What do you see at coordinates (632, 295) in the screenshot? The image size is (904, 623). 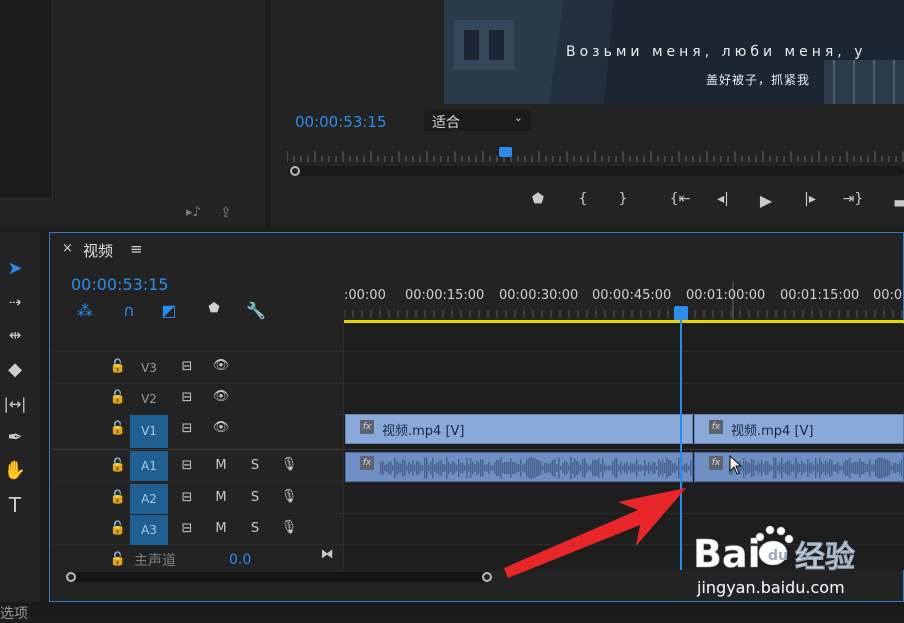 I see `ruler-label-3: 00:00:45:00` at bounding box center [632, 295].